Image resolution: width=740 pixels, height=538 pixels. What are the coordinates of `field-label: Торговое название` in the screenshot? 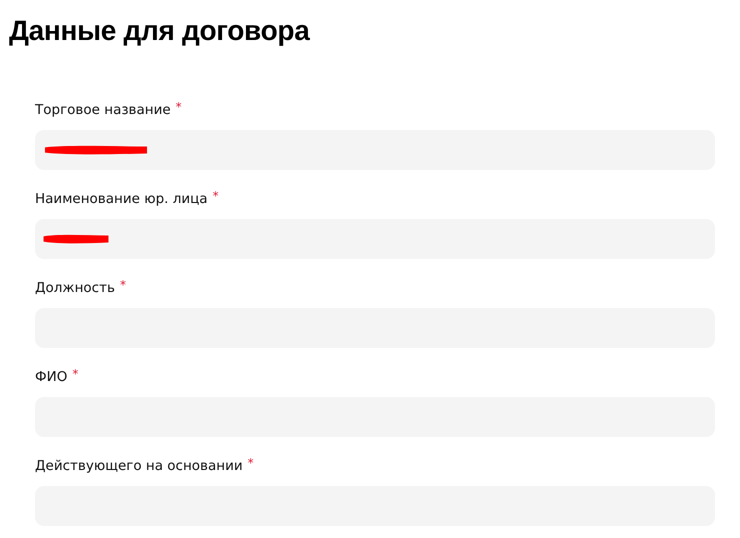 It's located at (103, 110).